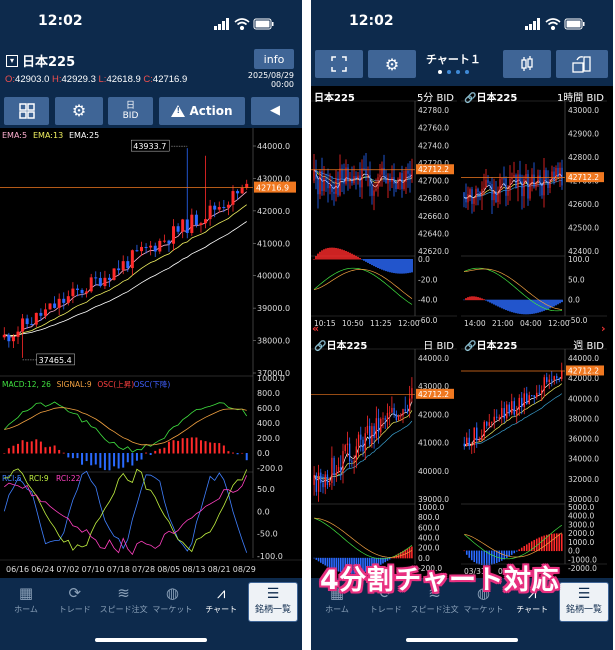 This screenshot has width=615, height=650. Describe the element at coordinates (429, 538) in the screenshot. I see `osc-tick: 400.0` at that location.